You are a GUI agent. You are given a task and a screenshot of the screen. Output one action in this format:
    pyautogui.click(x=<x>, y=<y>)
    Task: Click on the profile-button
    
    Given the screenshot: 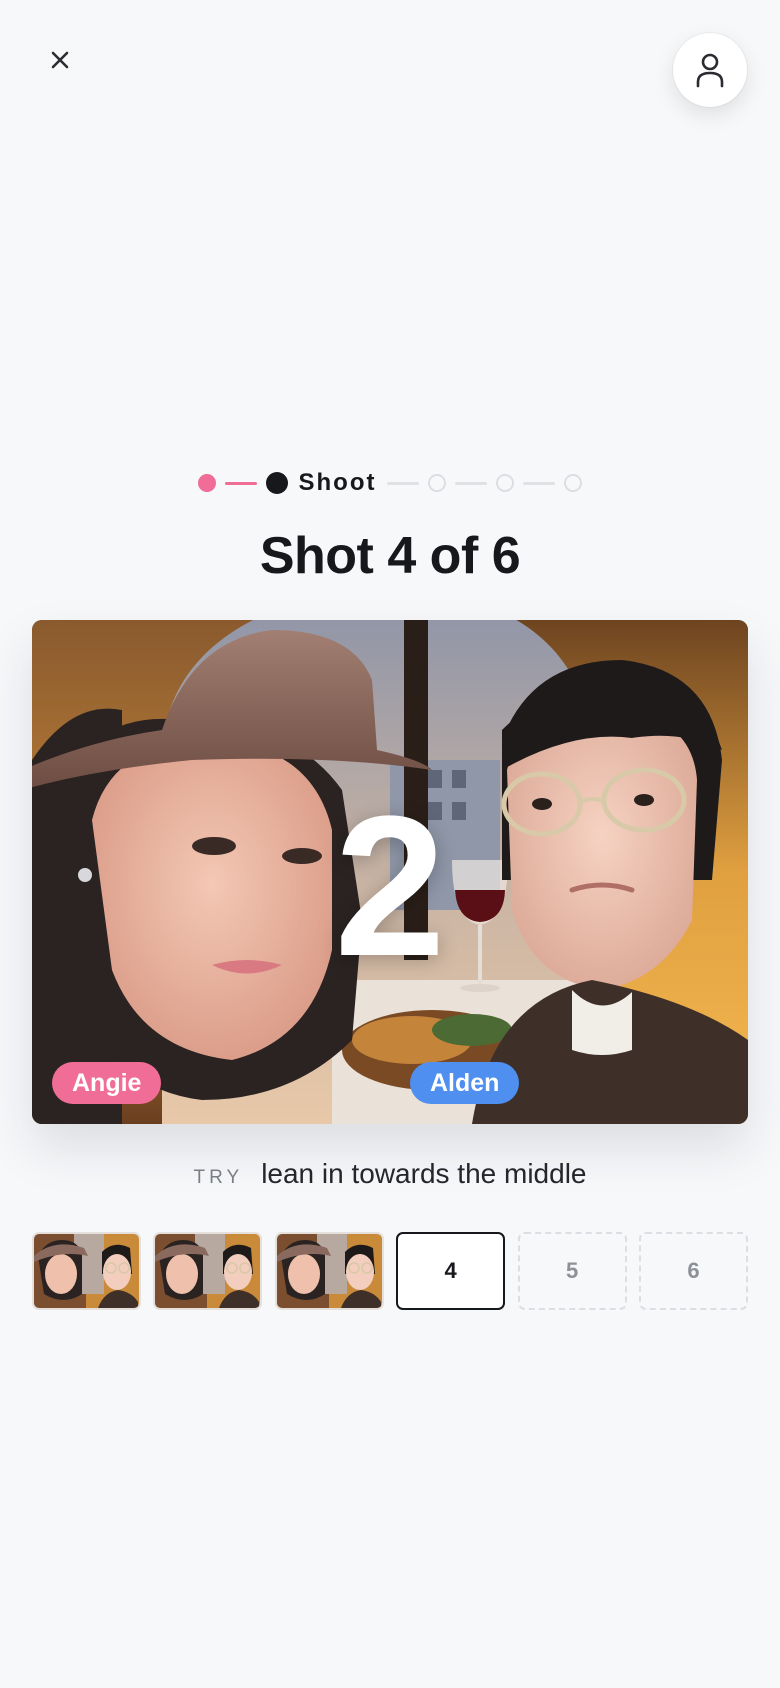 What is the action you would take?
    pyautogui.click(x=710, y=70)
    